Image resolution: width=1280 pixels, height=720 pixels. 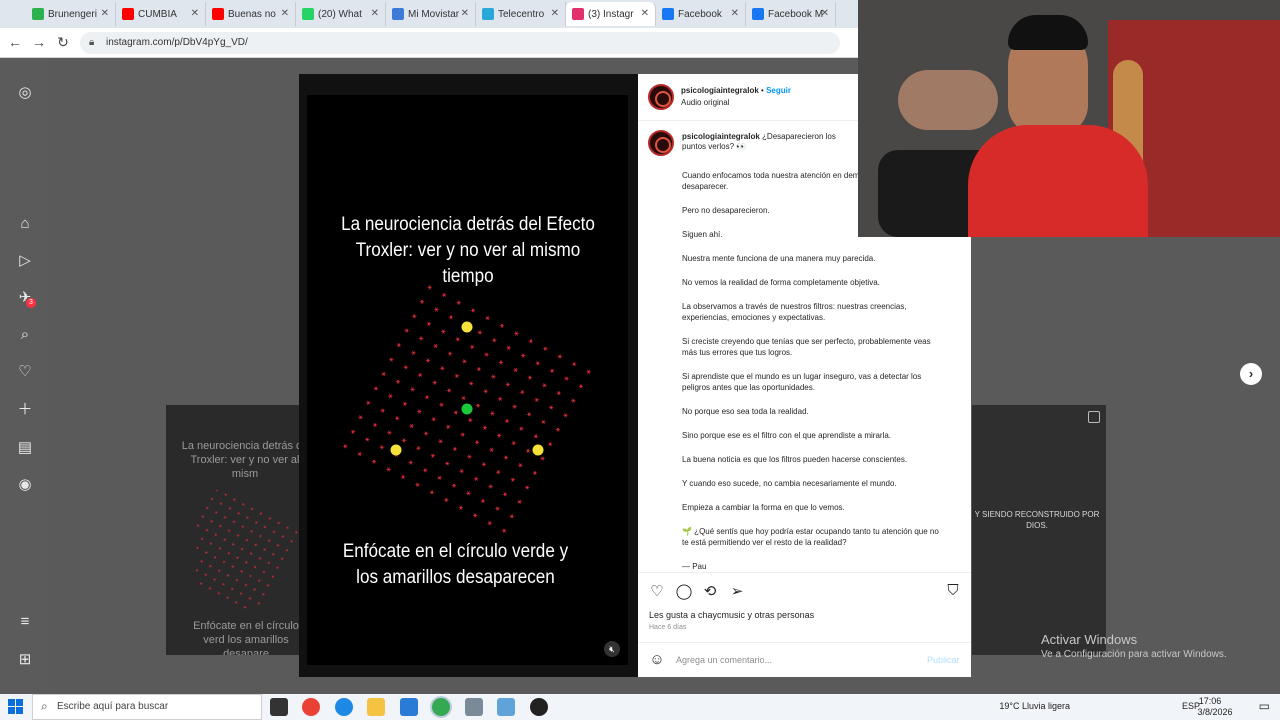 I want to click on emoji-icon: ☺, so click(x=657, y=659).